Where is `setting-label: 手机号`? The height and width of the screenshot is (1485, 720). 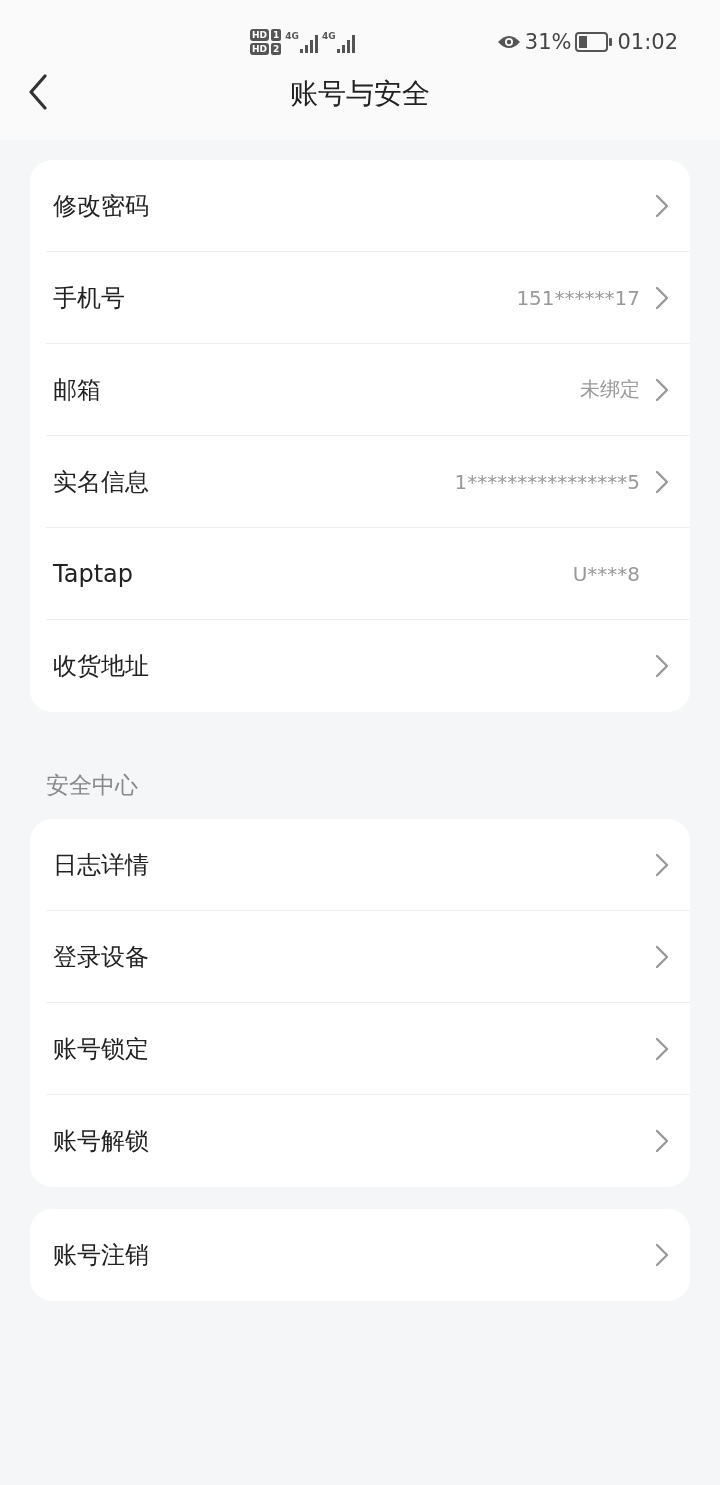
setting-label: 手机号 is located at coordinates (281, 297).